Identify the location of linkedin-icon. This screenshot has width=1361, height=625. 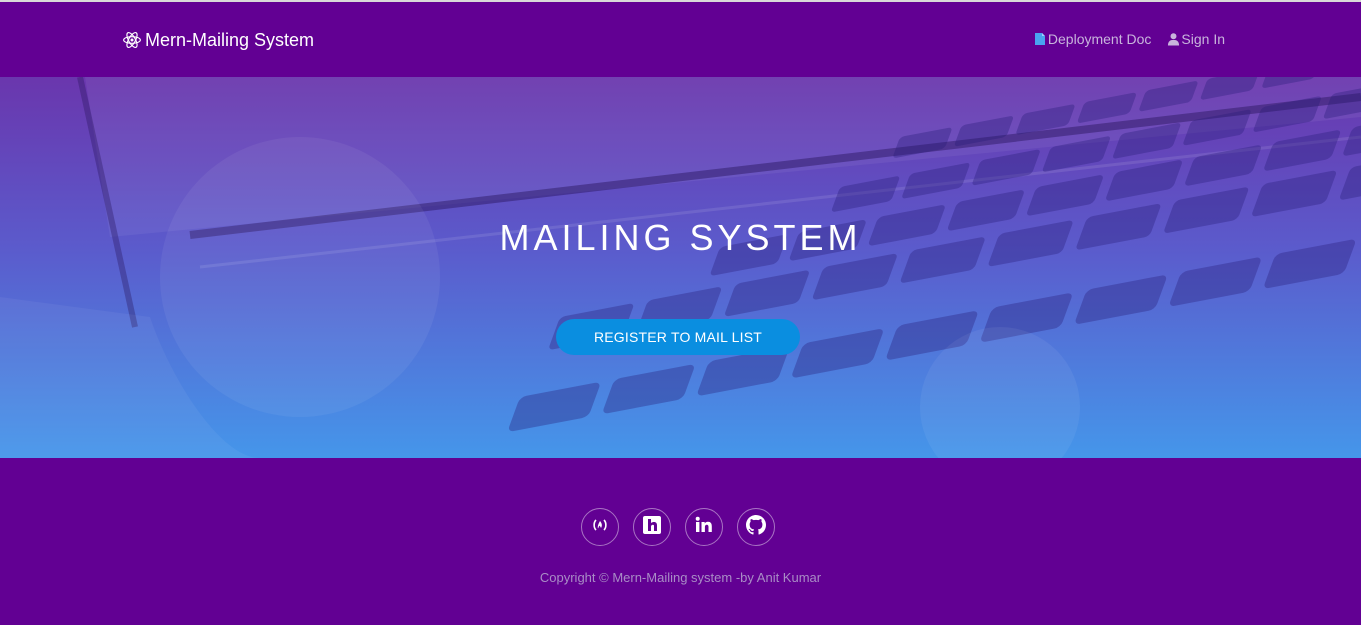
(704, 527).